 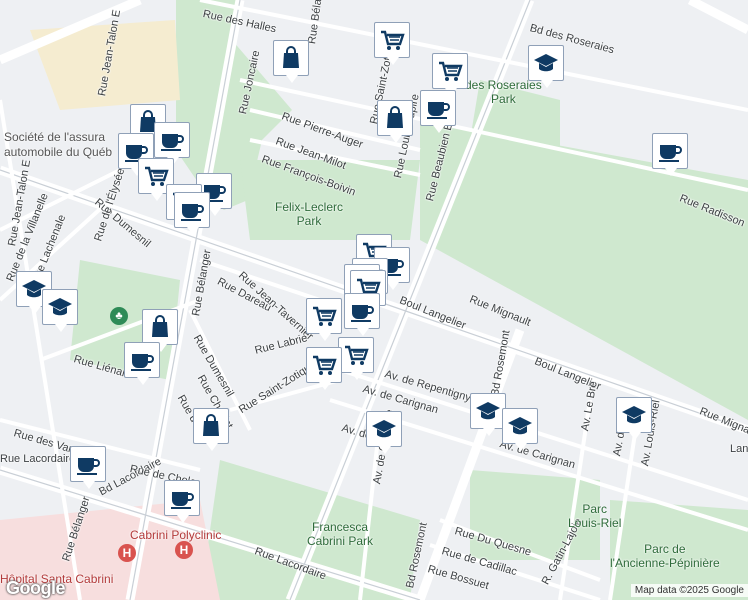 What do you see at coordinates (175, 535) in the screenshot?
I see `hospital-label: Cabrini Polyclinic` at bounding box center [175, 535].